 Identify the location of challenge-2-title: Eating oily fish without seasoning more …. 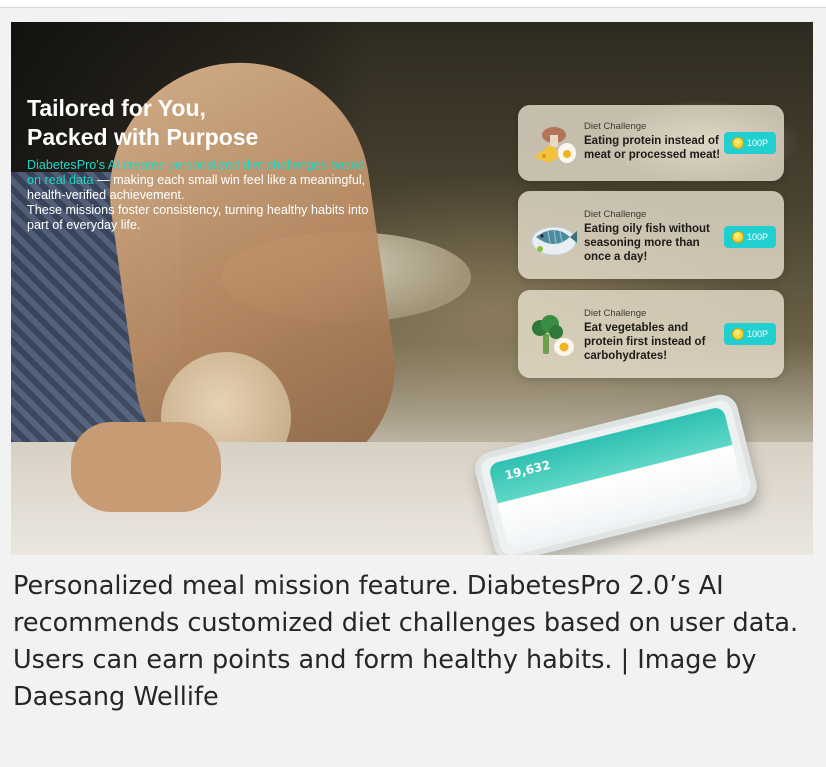
(647, 243).